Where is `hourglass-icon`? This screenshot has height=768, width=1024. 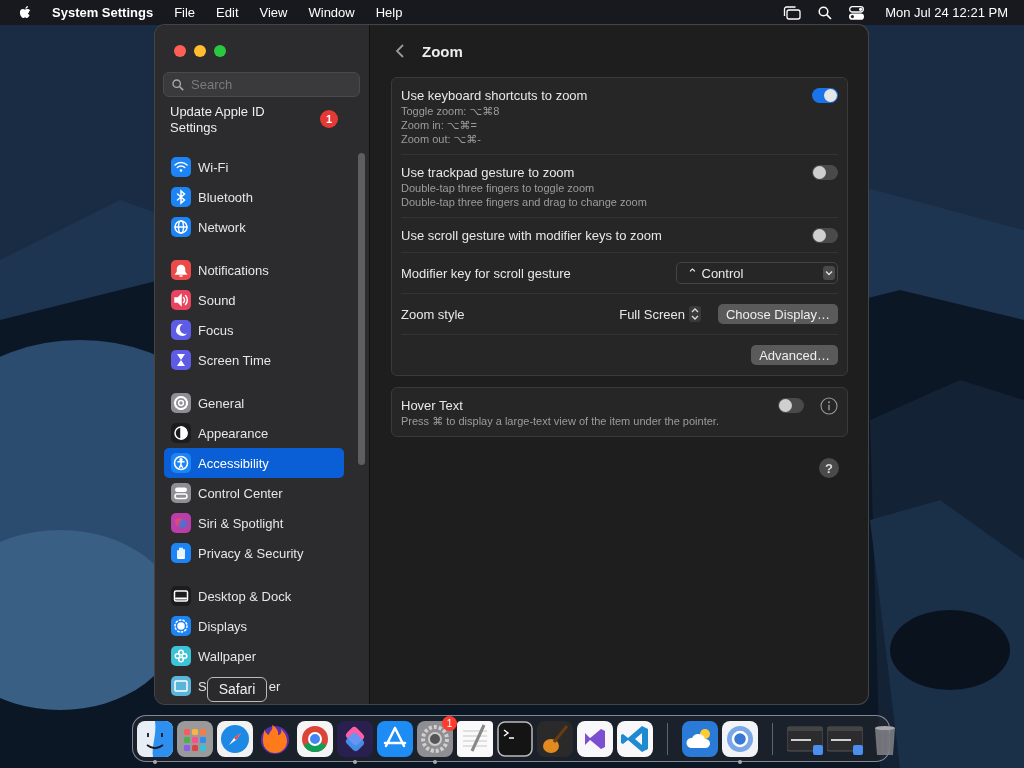 hourglass-icon is located at coordinates (181, 360).